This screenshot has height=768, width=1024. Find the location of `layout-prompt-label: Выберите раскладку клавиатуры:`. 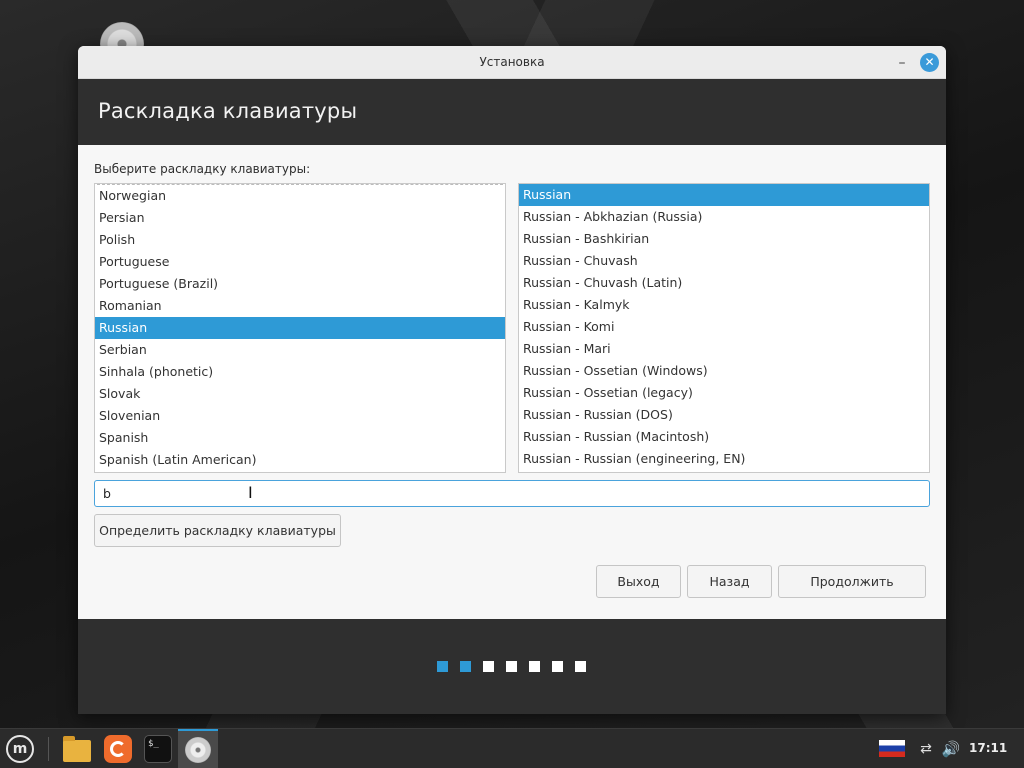

layout-prompt-label: Выберите раскладку клавиатуры: is located at coordinates (202, 169).